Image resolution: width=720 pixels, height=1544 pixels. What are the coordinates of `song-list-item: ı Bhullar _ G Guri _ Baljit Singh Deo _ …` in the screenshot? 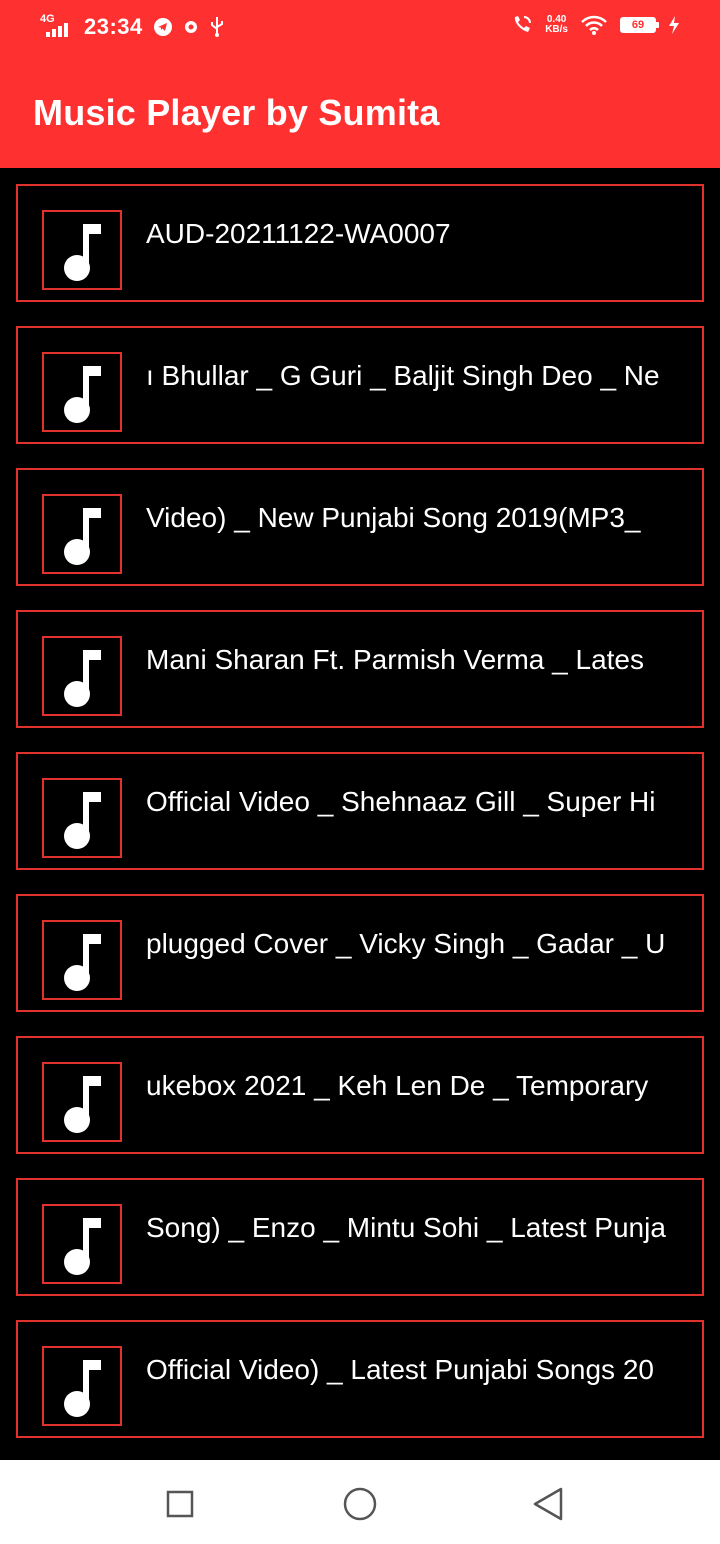 It's located at (360, 385).